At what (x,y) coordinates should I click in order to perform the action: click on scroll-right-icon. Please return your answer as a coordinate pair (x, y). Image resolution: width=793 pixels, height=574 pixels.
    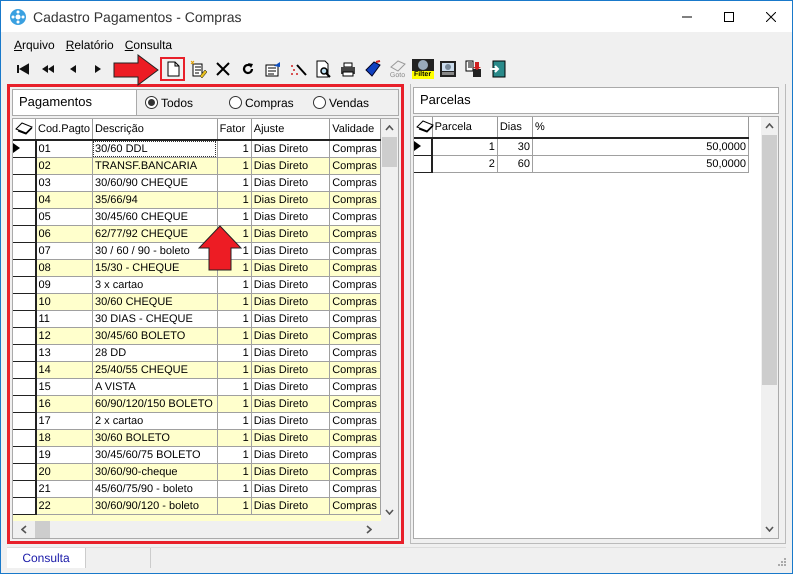
    Looking at the image, I should click on (369, 529).